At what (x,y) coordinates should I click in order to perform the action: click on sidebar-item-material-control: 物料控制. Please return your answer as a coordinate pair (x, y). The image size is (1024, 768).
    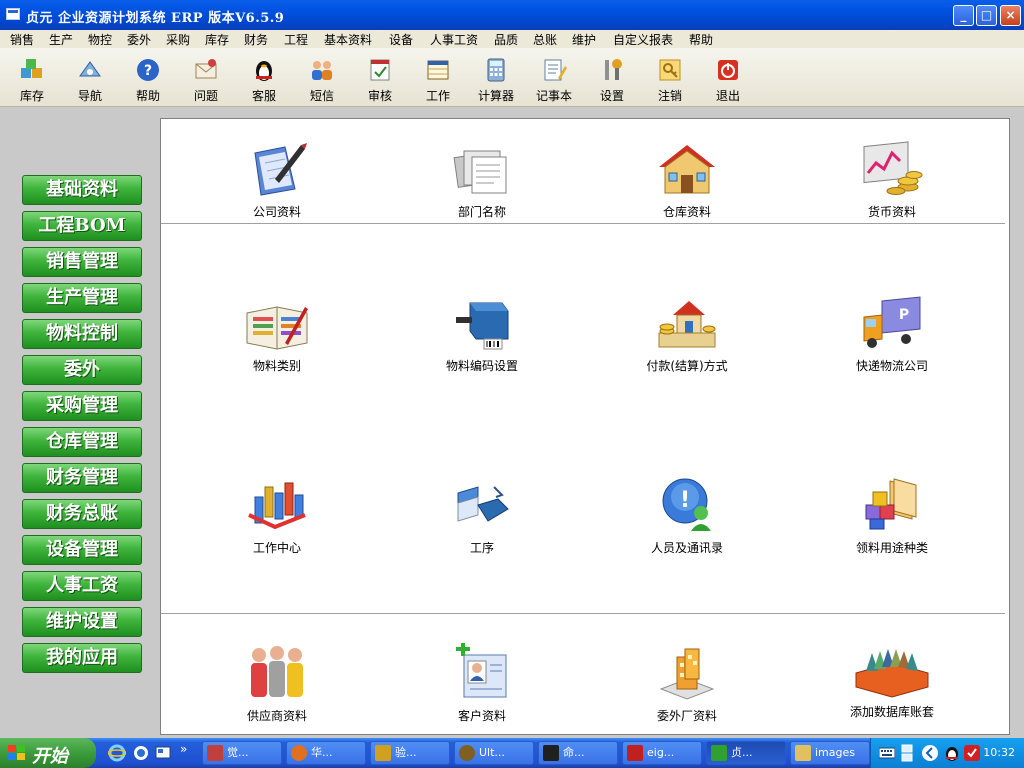
    Looking at the image, I should click on (82, 334).